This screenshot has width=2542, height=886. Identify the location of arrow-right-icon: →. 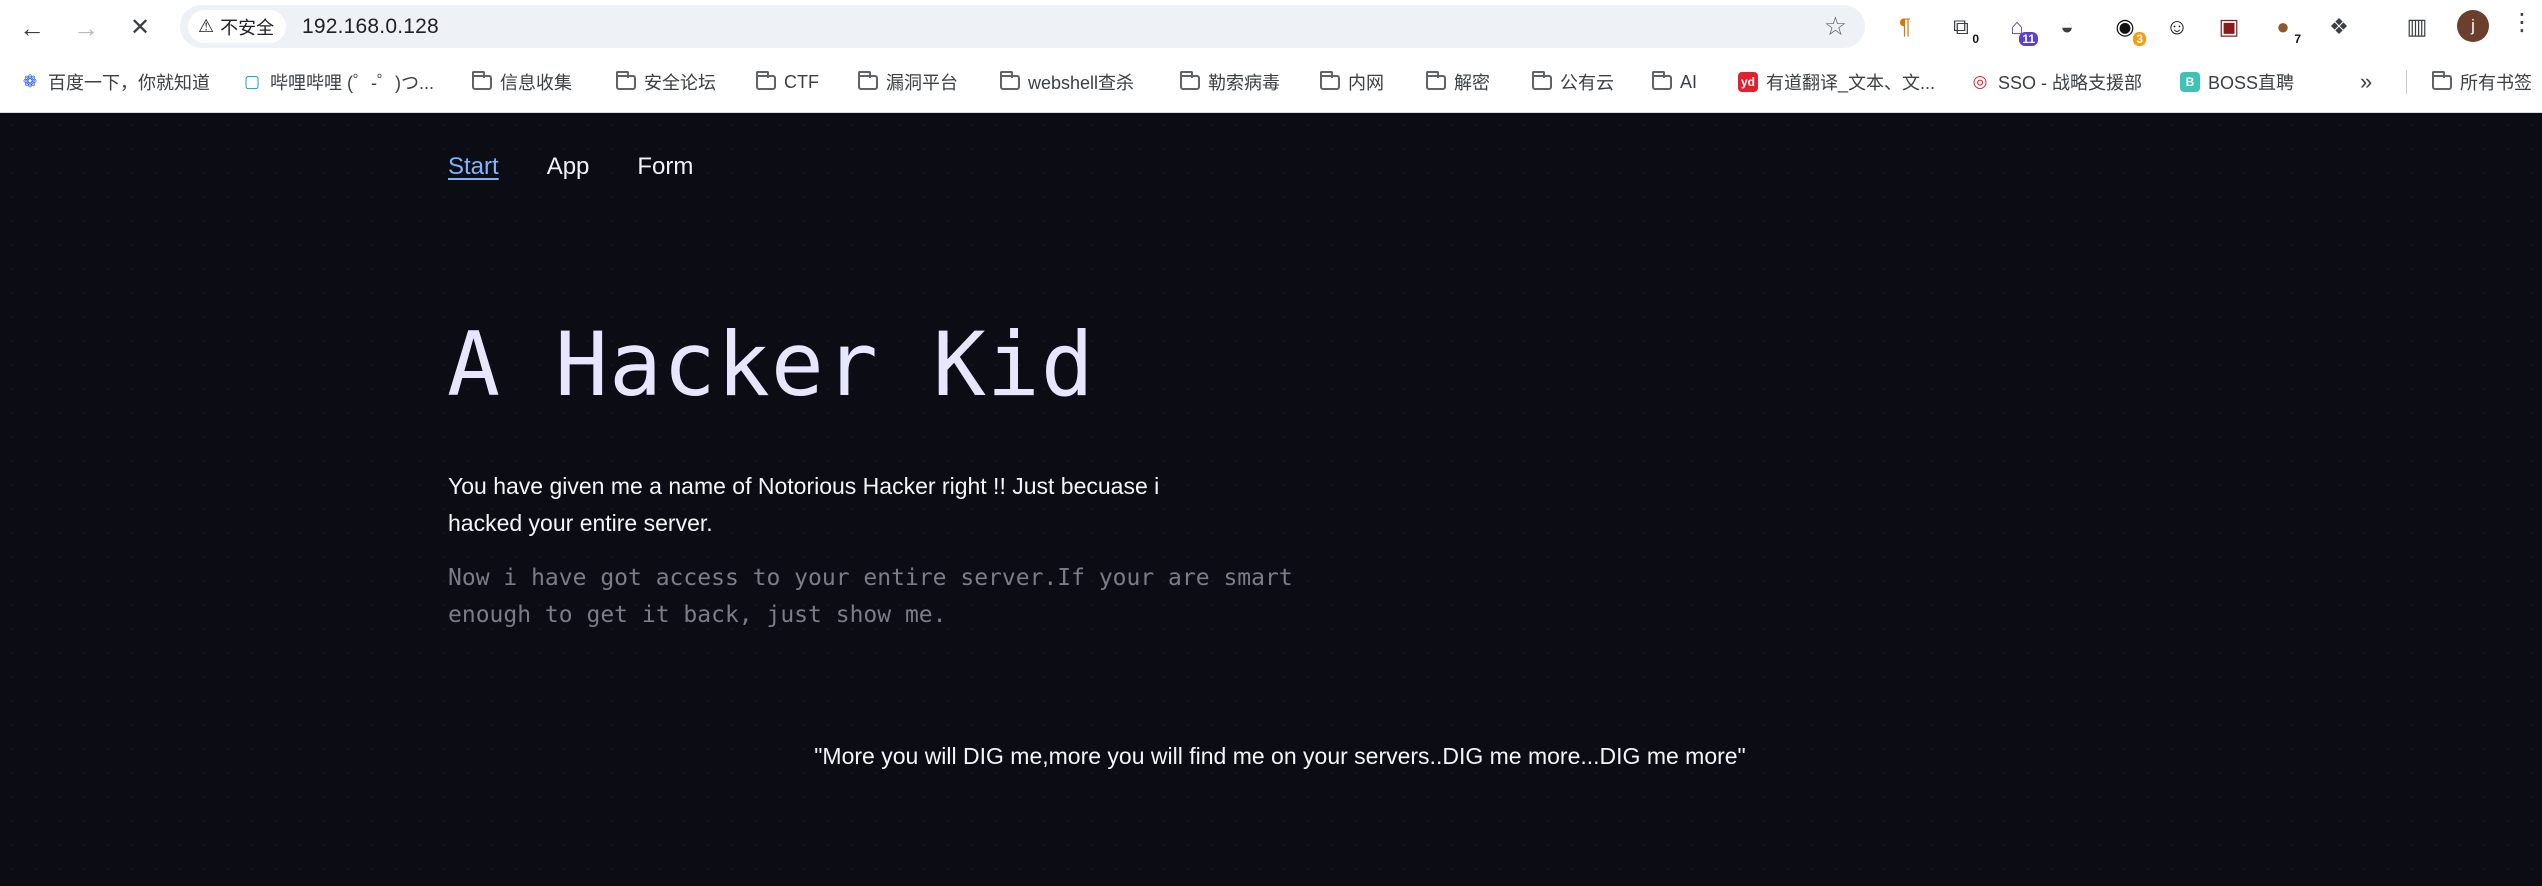
(86, 28).